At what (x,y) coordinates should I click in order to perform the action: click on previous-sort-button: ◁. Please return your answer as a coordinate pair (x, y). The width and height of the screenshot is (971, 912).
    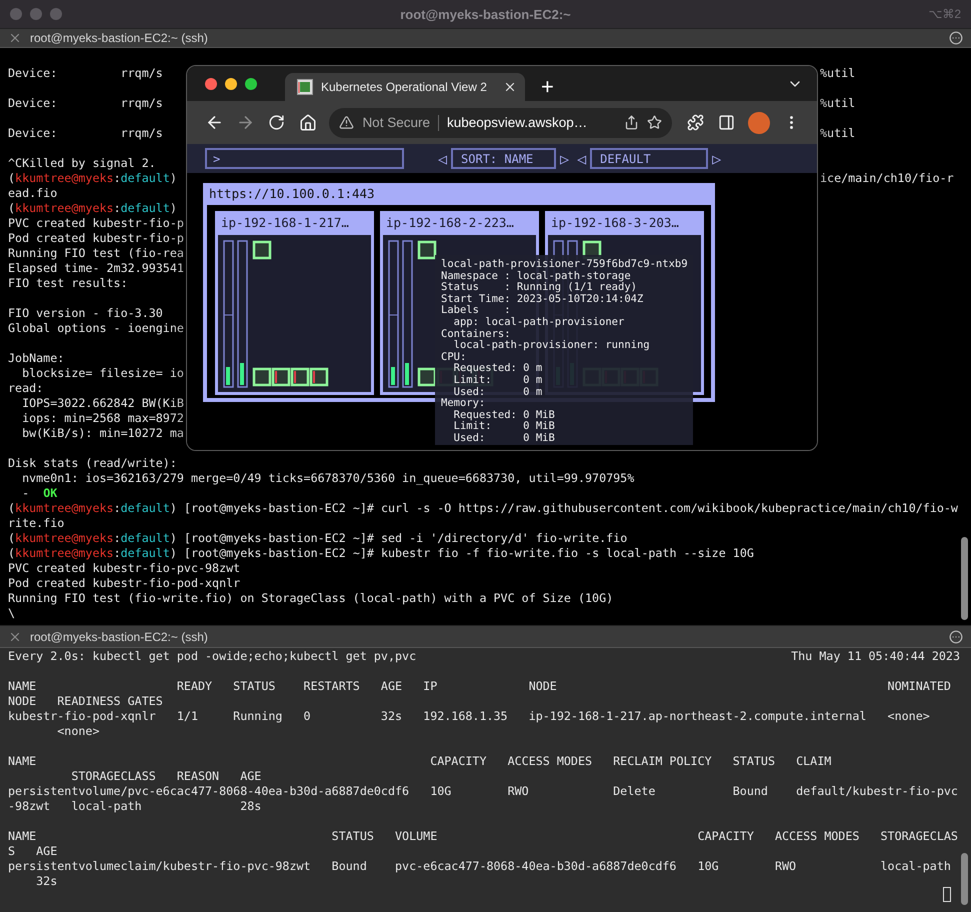
    Looking at the image, I should click on (443, 159).